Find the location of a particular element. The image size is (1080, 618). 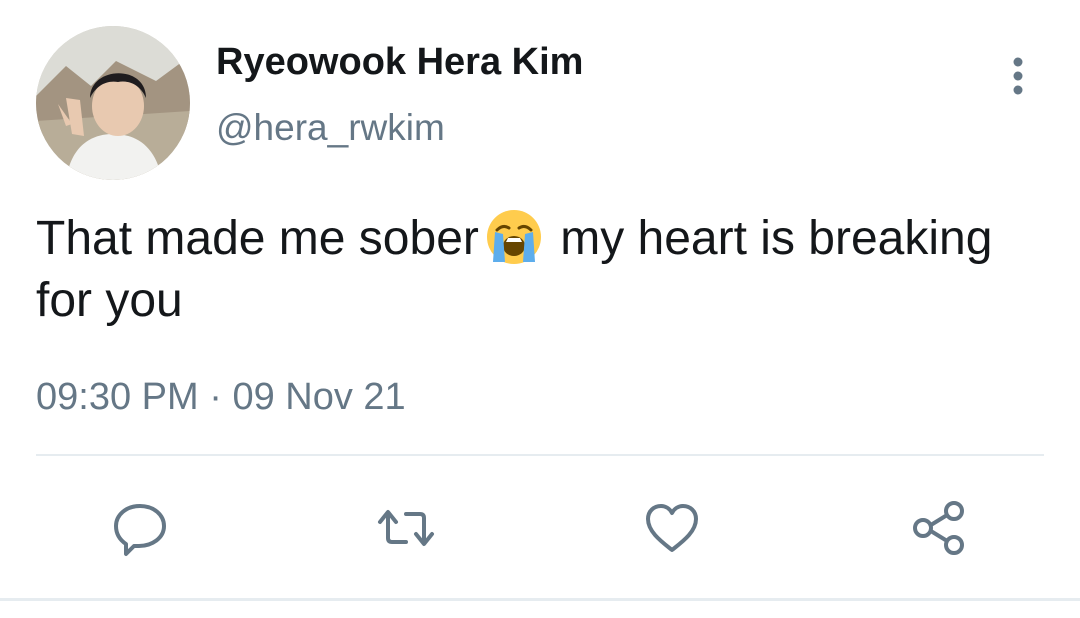

avatar is located at coordinates (113, 103).